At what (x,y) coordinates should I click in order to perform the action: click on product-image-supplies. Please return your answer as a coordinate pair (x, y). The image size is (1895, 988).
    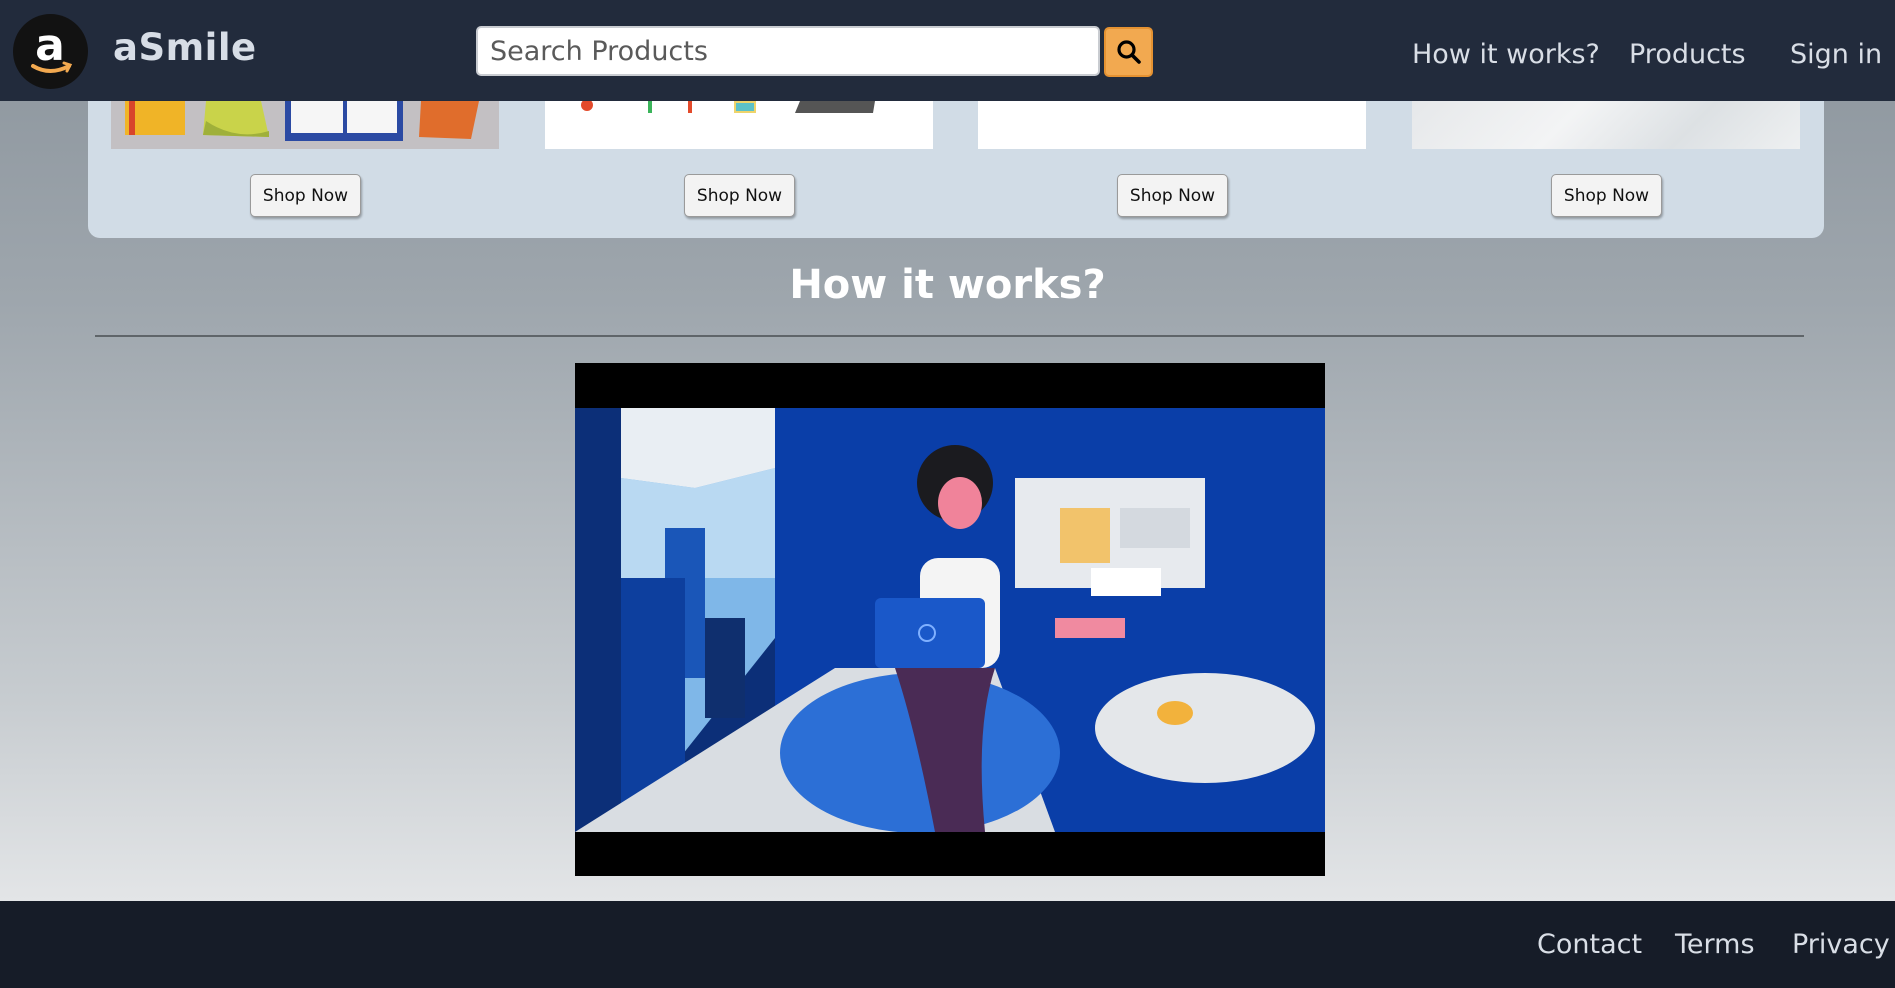
    Looking at the image, I should click on (739, 125).